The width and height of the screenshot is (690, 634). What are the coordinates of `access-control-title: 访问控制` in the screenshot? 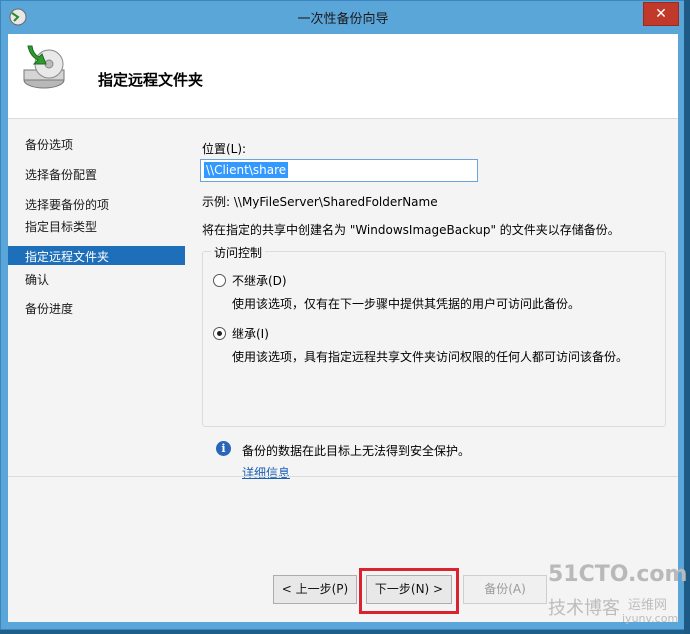 It's located at (238, 252).